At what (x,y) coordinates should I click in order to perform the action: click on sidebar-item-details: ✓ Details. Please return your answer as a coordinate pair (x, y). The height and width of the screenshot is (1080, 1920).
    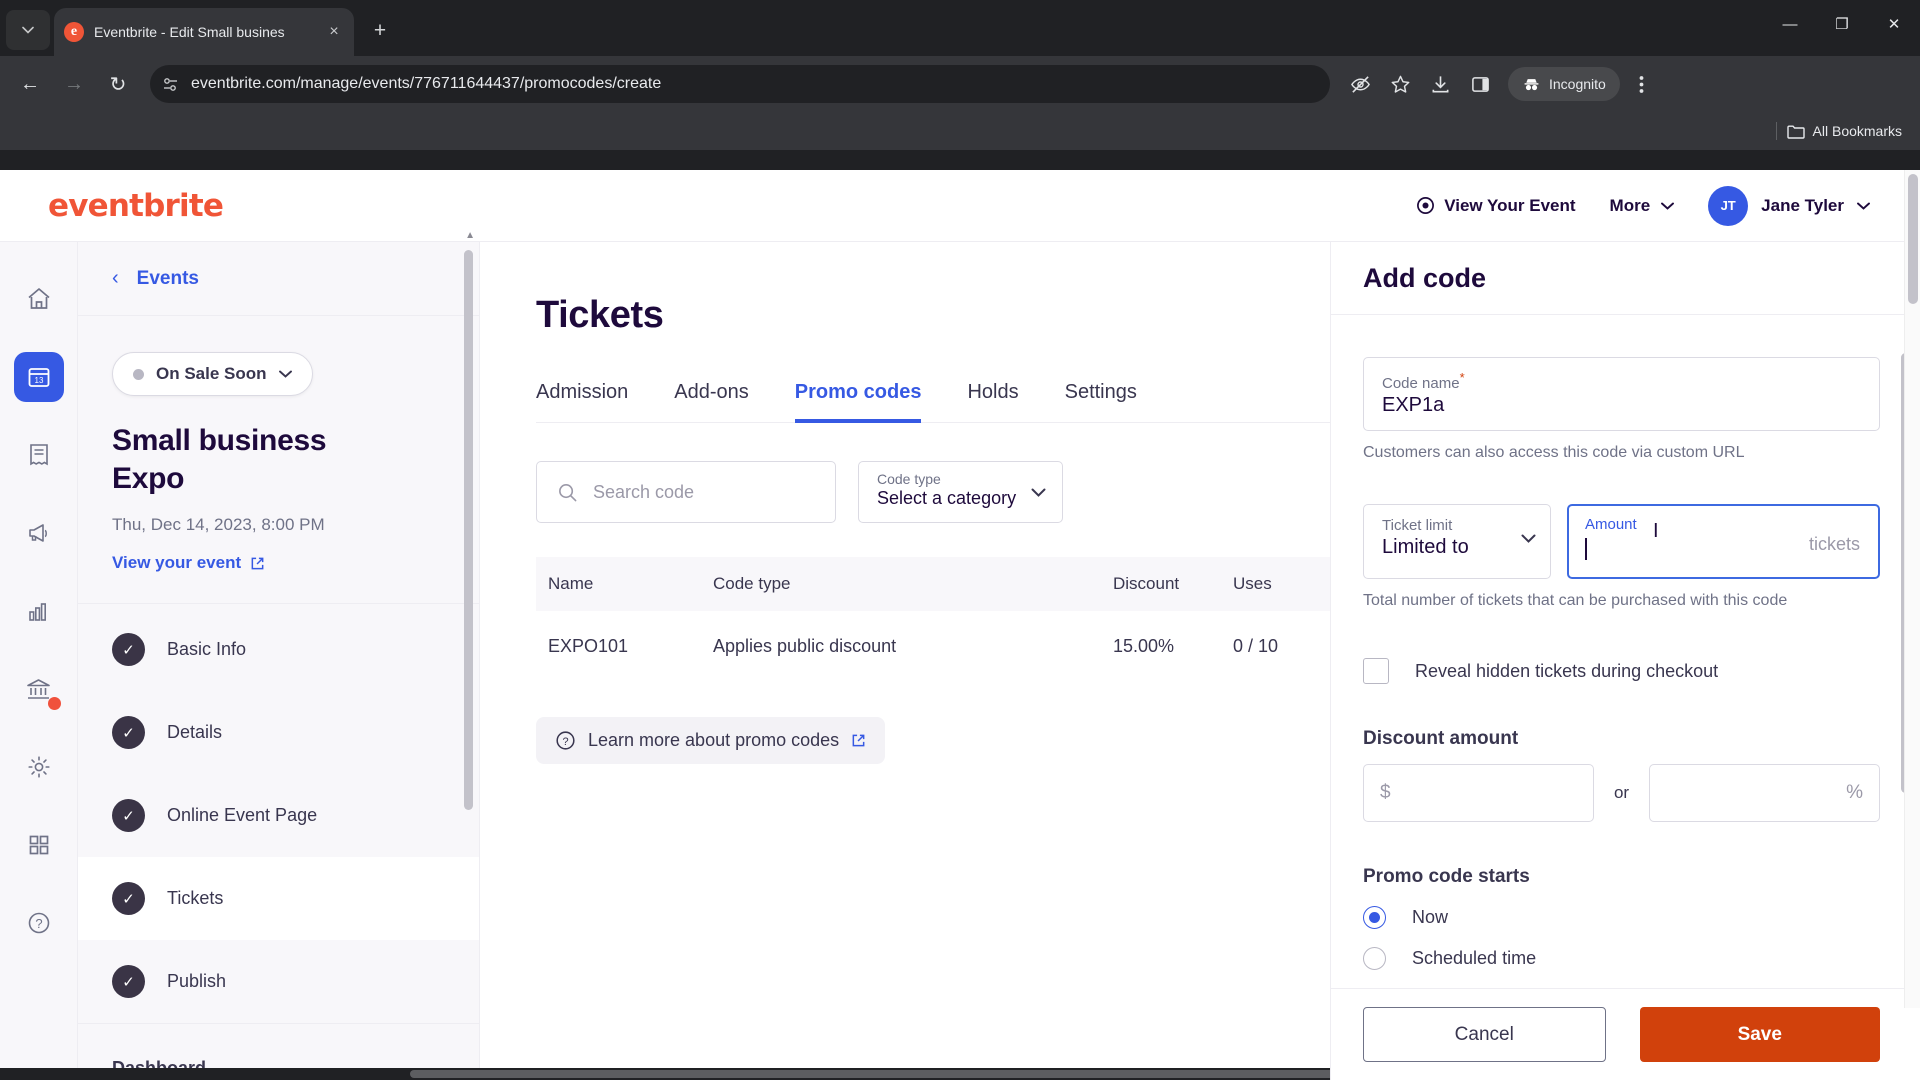
    Looking at the image, I should click on (278, 732).